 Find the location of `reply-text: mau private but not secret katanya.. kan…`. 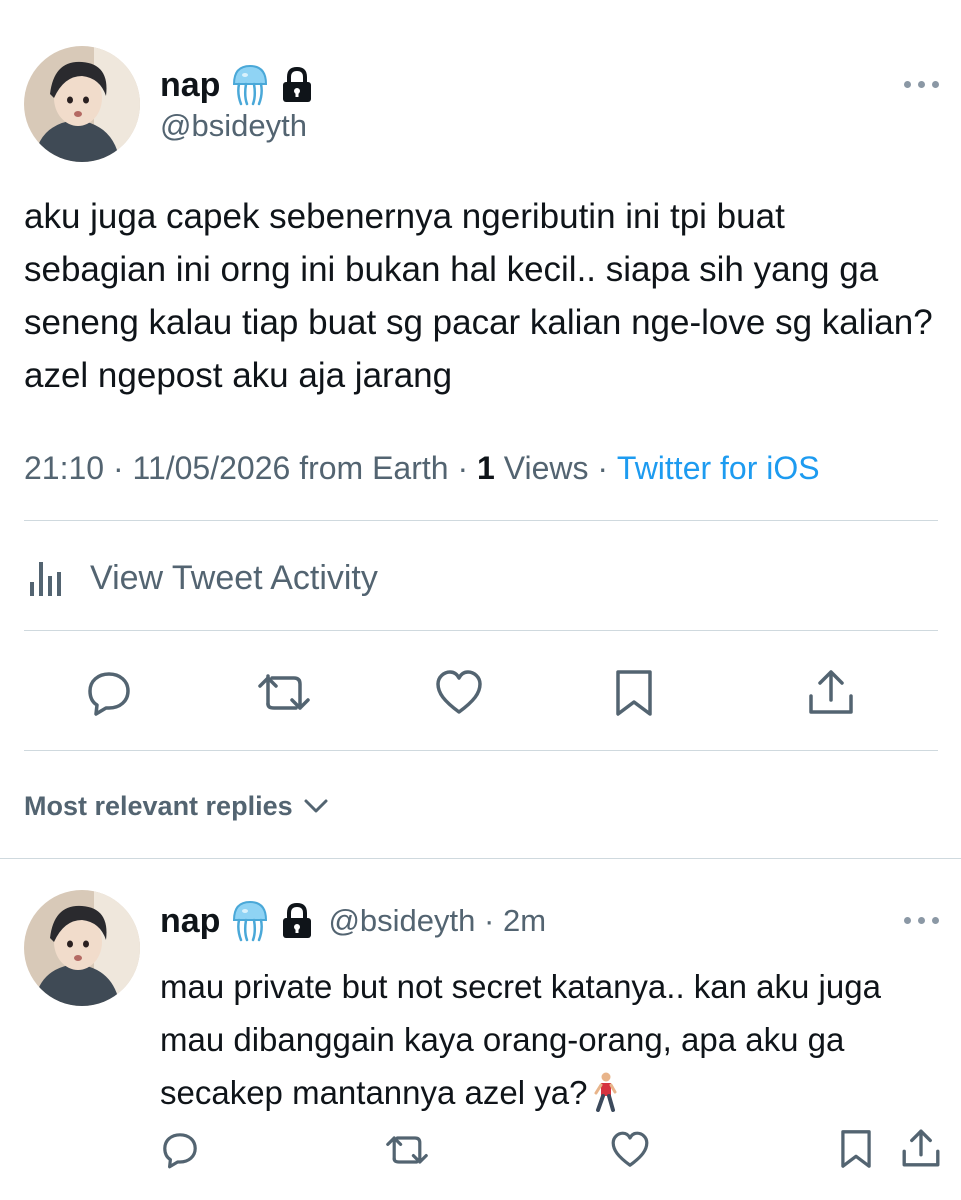

reply-text: mau private but not secret katanya.. kan… is located at coordinates (520, 1039).